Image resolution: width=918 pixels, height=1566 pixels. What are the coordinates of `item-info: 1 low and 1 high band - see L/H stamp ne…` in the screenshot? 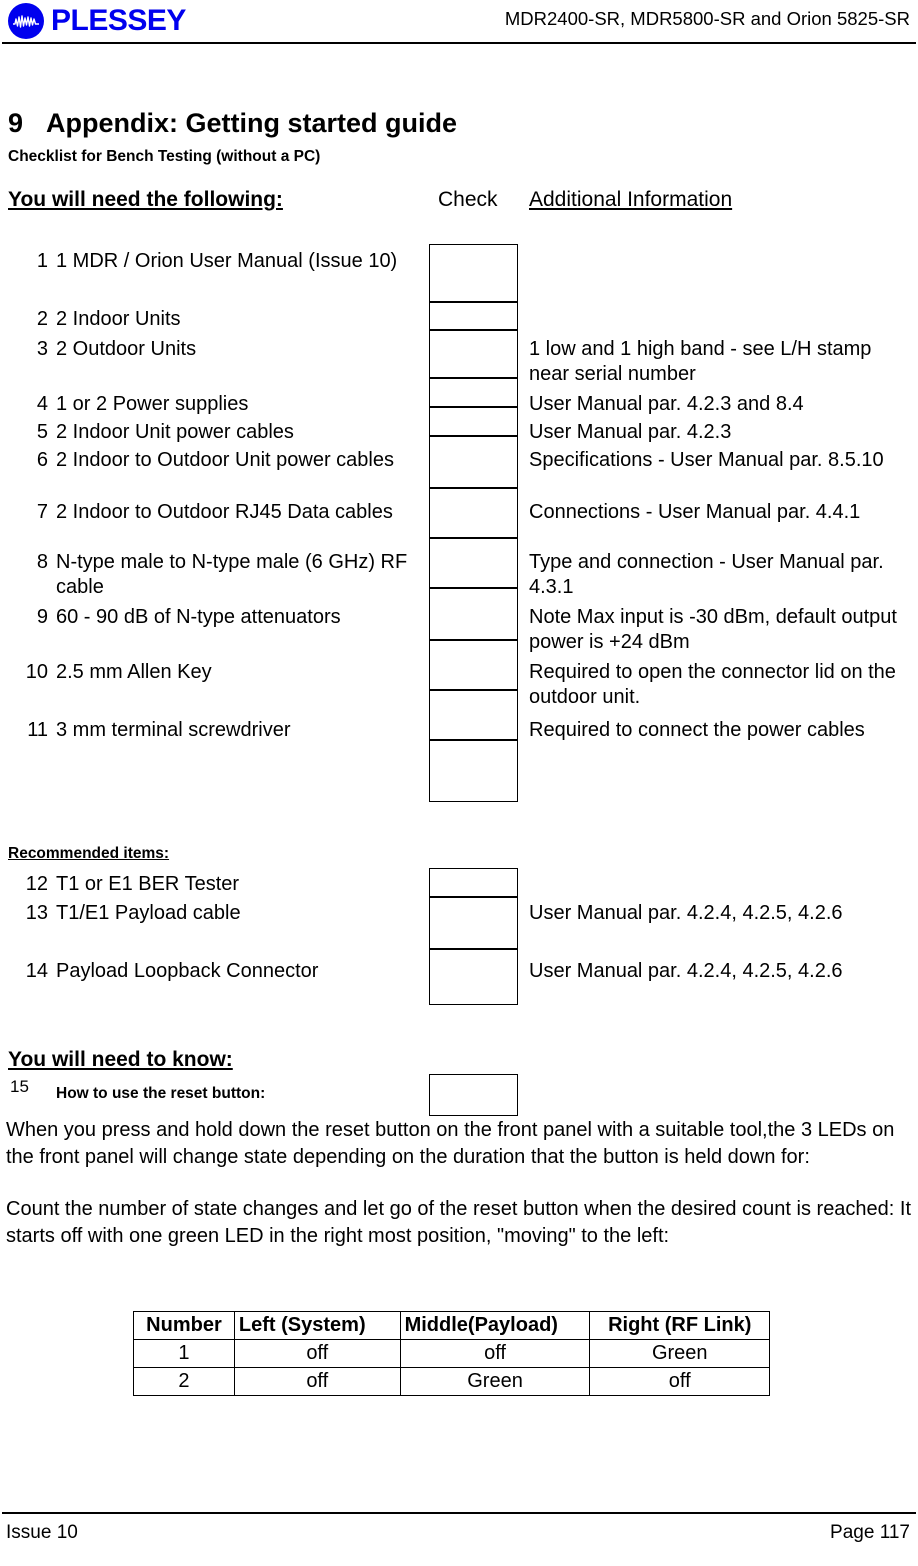 It's located at (700, 361).